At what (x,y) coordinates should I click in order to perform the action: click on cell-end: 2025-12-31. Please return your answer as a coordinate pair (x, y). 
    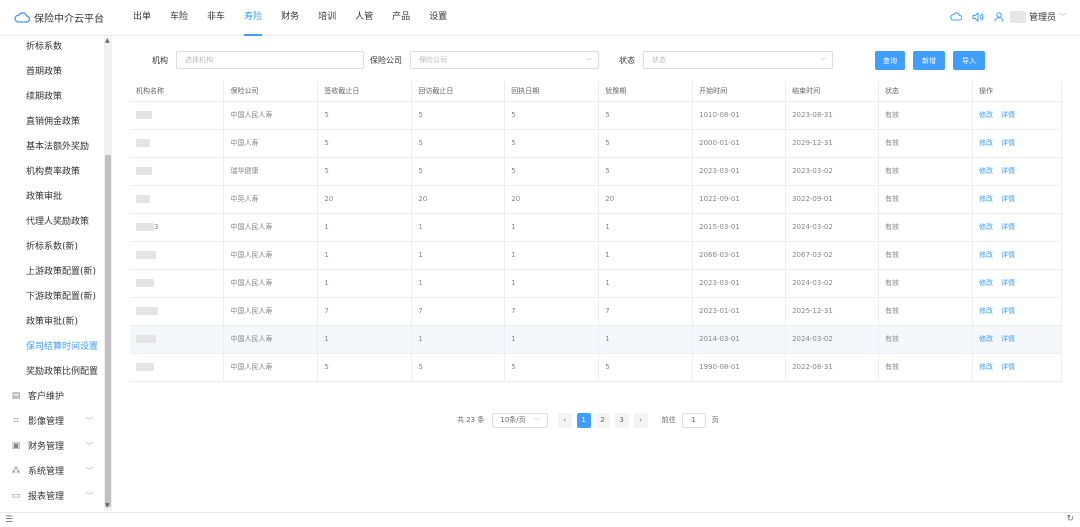
    Looking at the image, I should click on (832, 311).